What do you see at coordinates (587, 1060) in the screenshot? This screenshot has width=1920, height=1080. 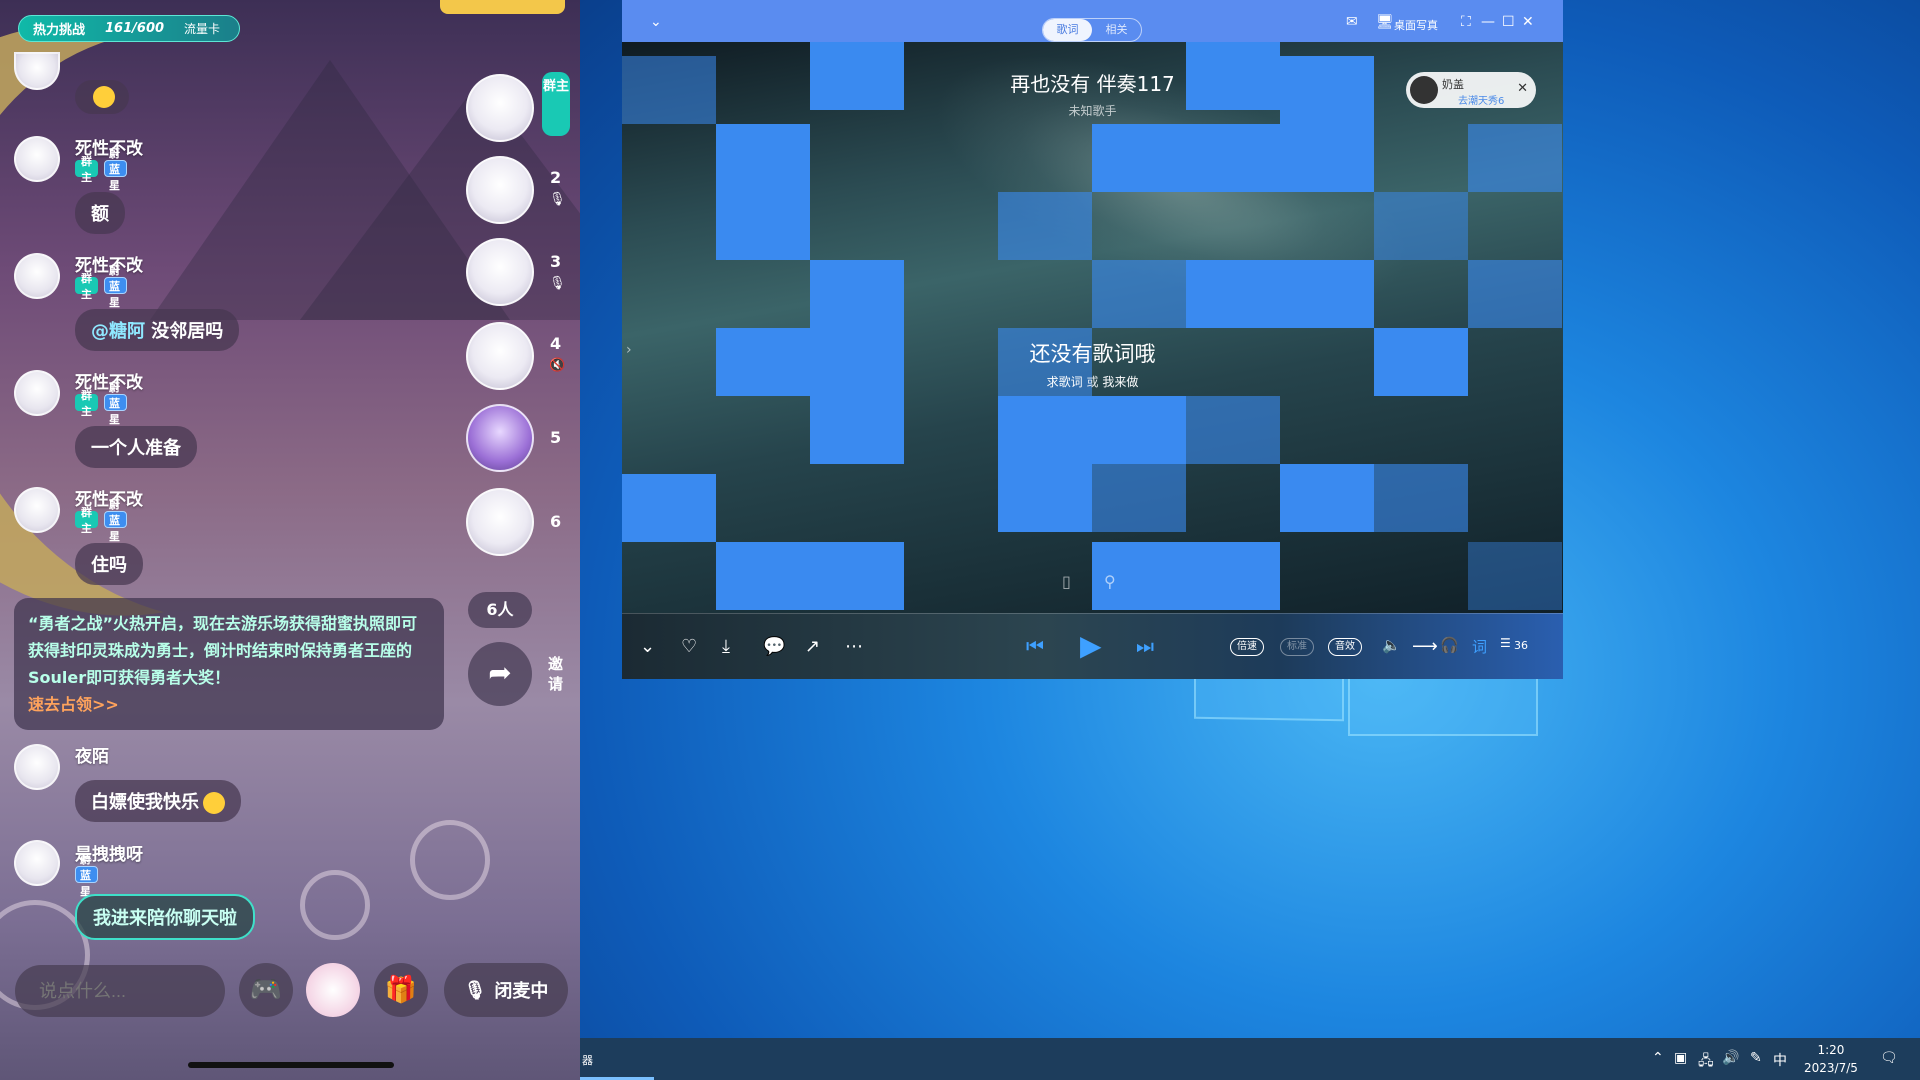 I see `taskbar-app-label: 器` at bounding box center [587, 1060].